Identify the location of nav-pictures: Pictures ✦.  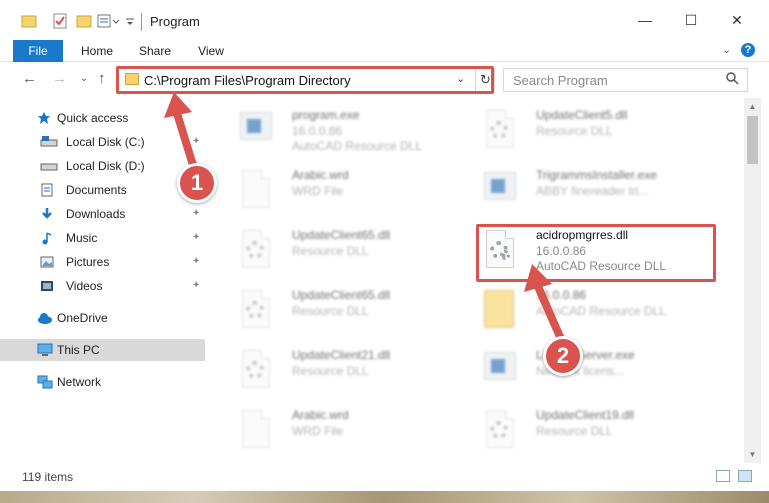
(102, 262).